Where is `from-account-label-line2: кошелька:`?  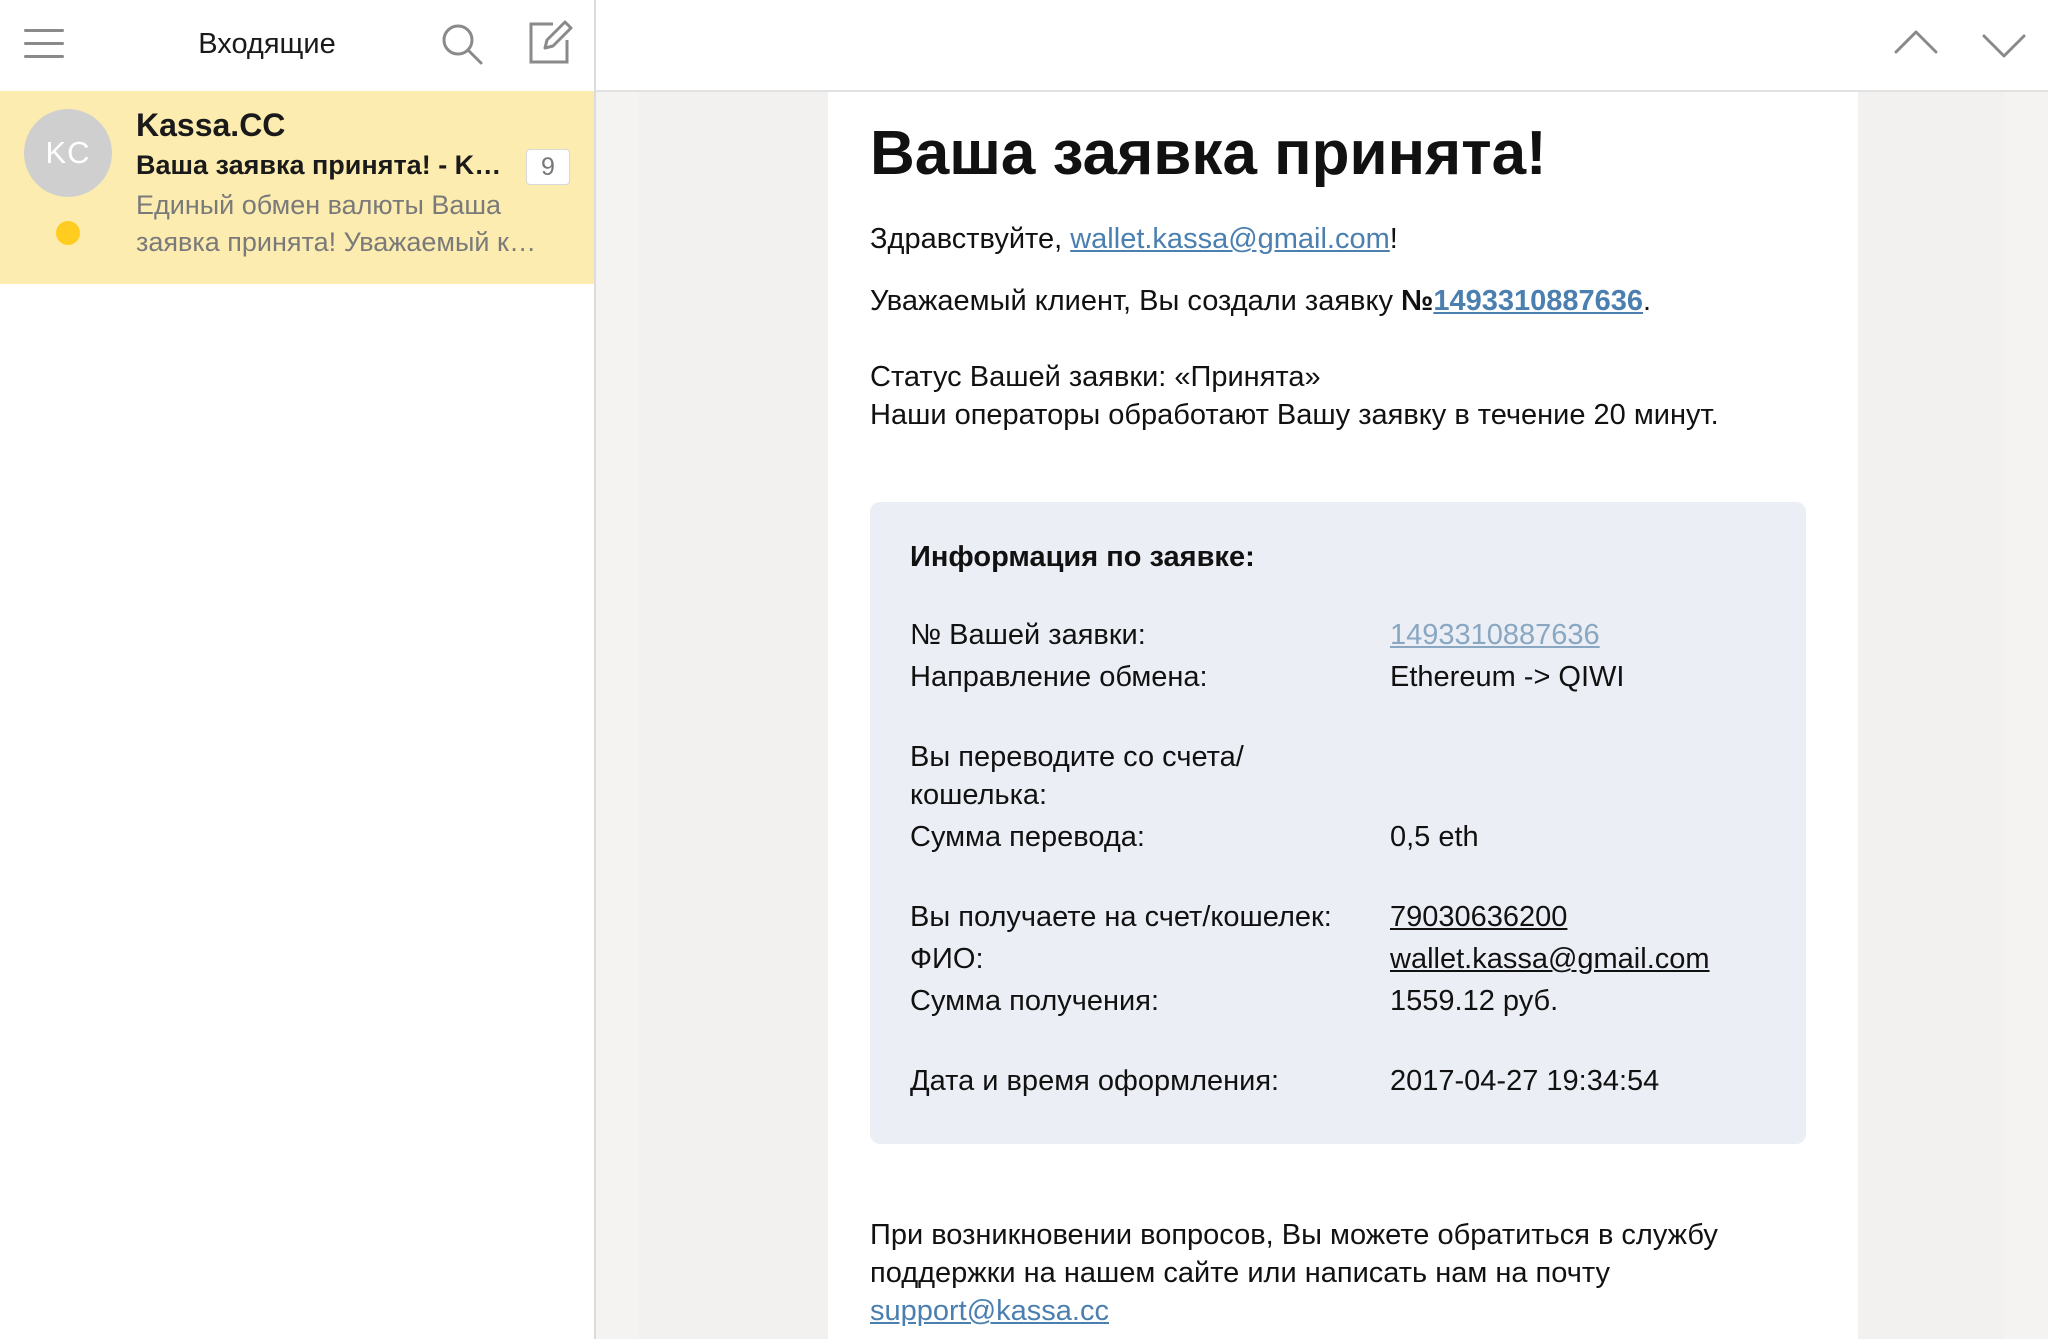 from-account-label-line2: кошелька: is located at coordinates (979, 795).